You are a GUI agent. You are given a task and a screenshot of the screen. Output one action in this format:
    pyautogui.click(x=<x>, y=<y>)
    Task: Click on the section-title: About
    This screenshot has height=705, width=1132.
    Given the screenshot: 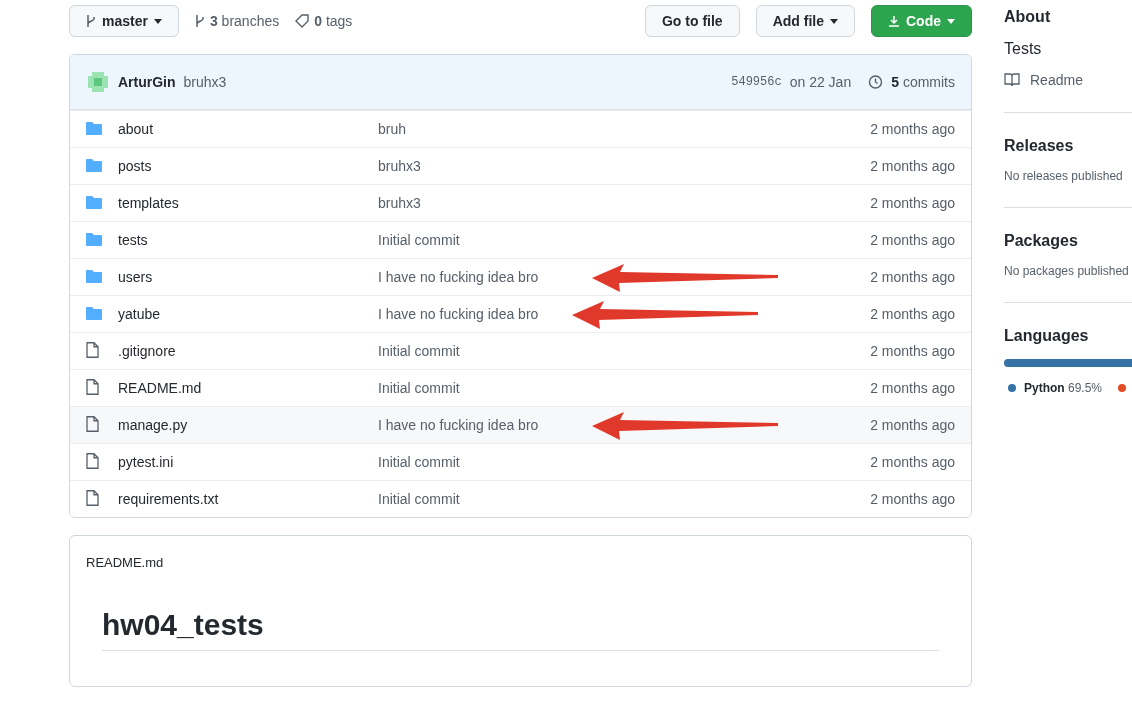 What is the action you would take?
    pyautogui.click(x=1028, y=17)
    